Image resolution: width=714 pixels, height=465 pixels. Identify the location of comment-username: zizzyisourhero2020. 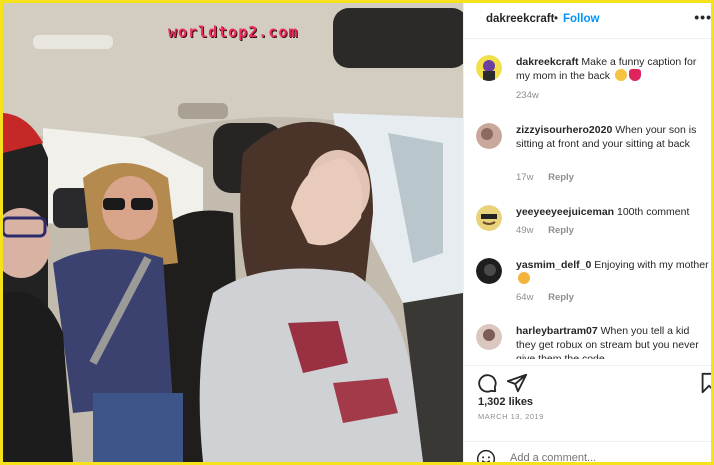
(564, 130).